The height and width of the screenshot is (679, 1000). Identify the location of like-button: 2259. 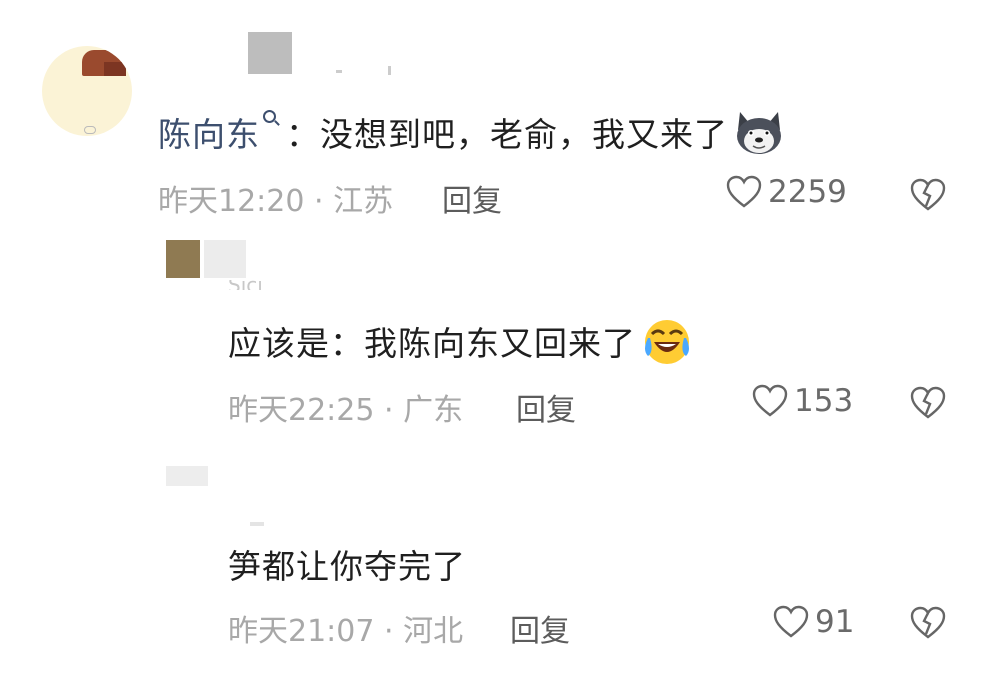
(786, 192).